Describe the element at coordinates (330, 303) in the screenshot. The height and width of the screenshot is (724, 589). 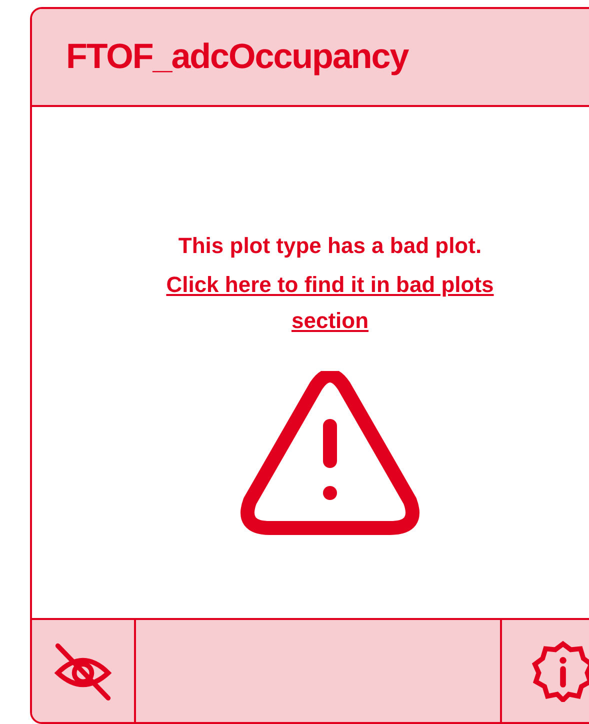
I see `bad-plots-link: Click here to find it in bad plots section` at that location.